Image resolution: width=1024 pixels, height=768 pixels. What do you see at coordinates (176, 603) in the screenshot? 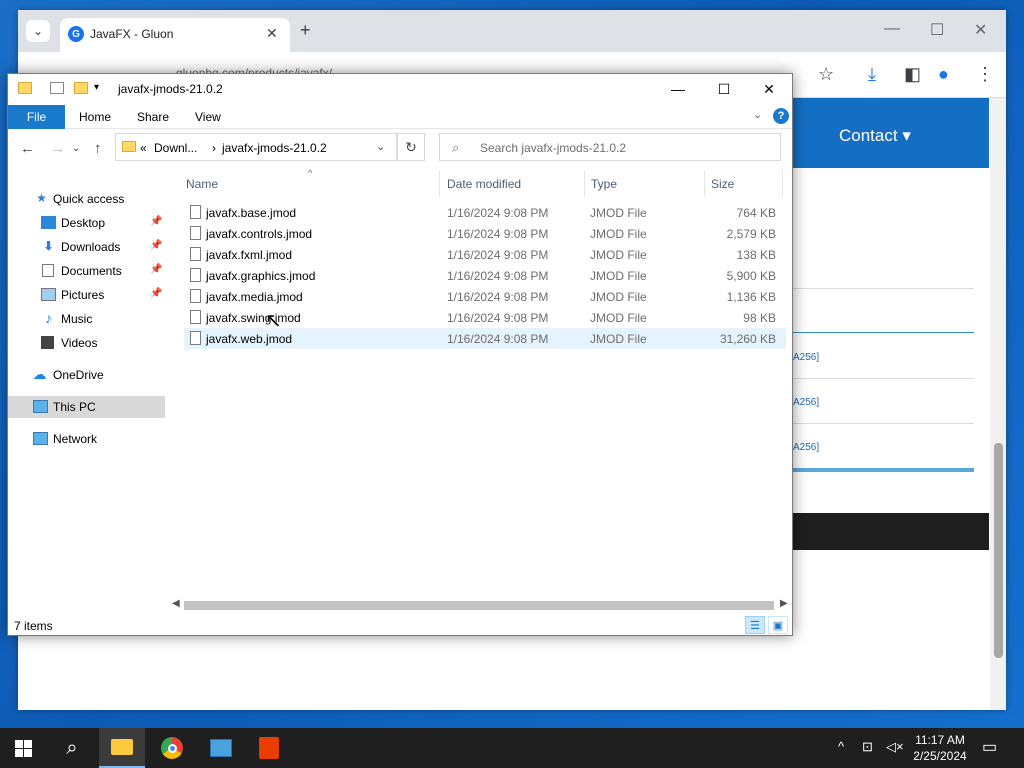
I see `scroll-left-icon: ◀` at bounding box center [176, 603].